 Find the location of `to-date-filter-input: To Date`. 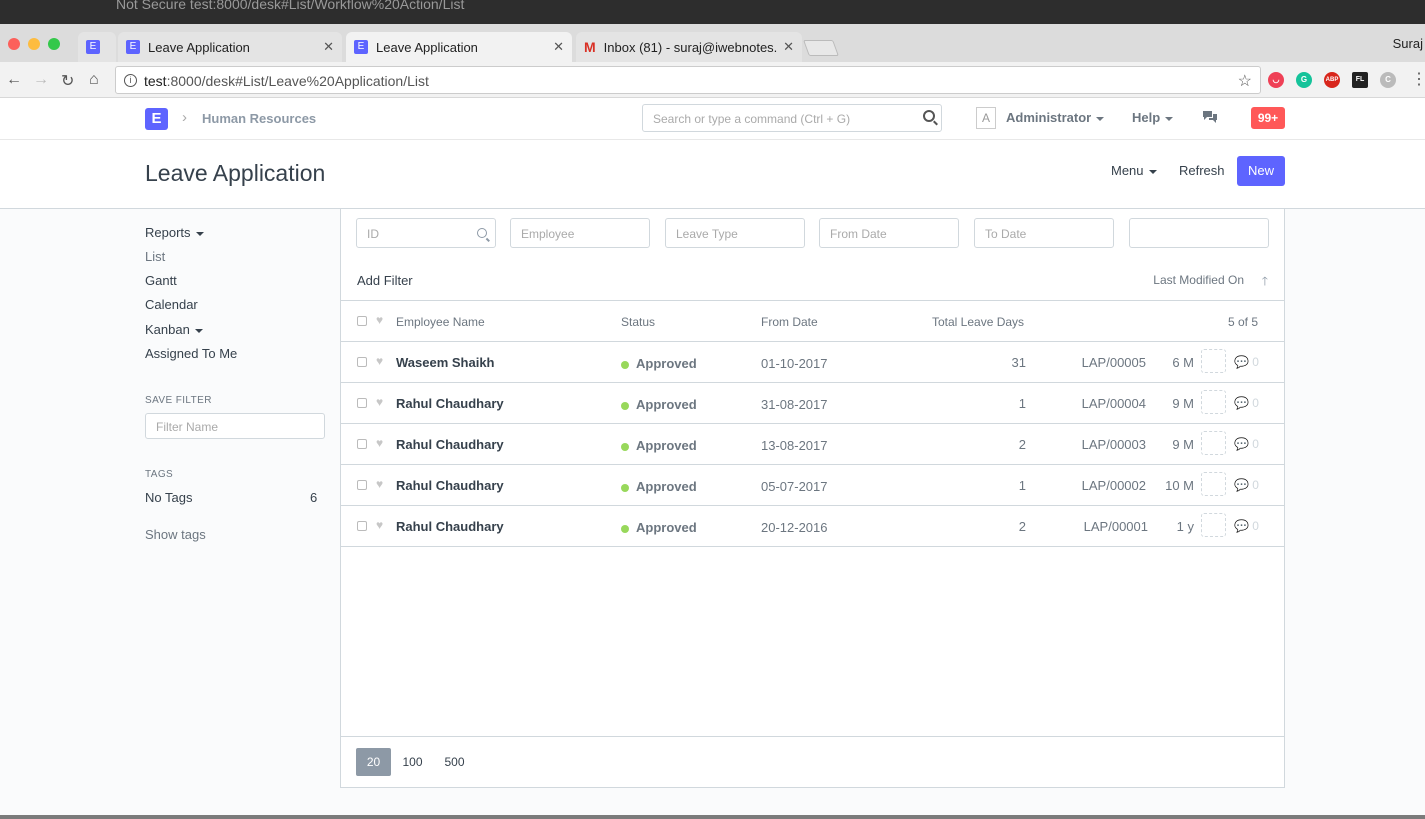

to-date-filter-input: To Date is located at coordinates (1044, 233).